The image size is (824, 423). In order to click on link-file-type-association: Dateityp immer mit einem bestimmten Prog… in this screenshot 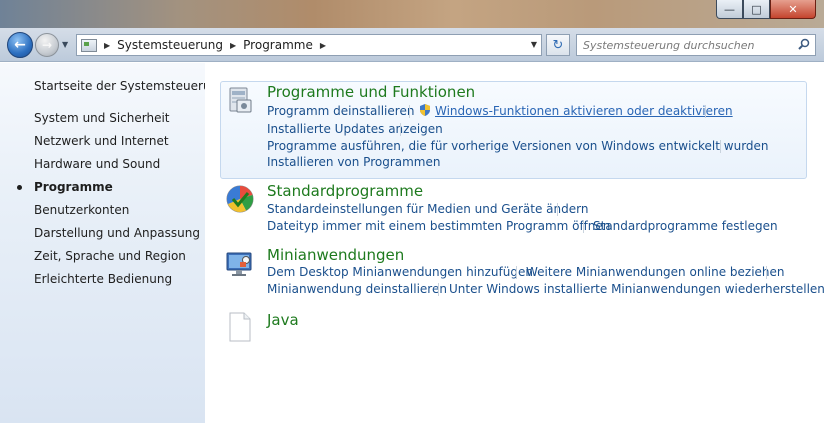, I will do `click(438, 226)`.